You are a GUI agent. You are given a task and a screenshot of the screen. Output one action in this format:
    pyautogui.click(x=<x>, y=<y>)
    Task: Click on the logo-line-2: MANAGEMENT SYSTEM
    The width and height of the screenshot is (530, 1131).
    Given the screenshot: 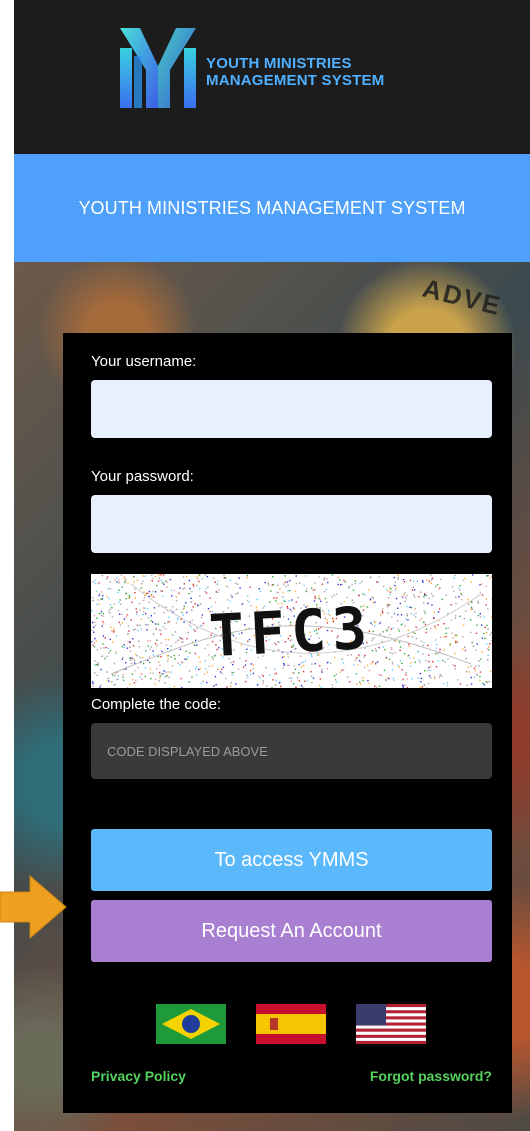 What is the action you would take?
    pyautogui.click(x=295, y=80)
    